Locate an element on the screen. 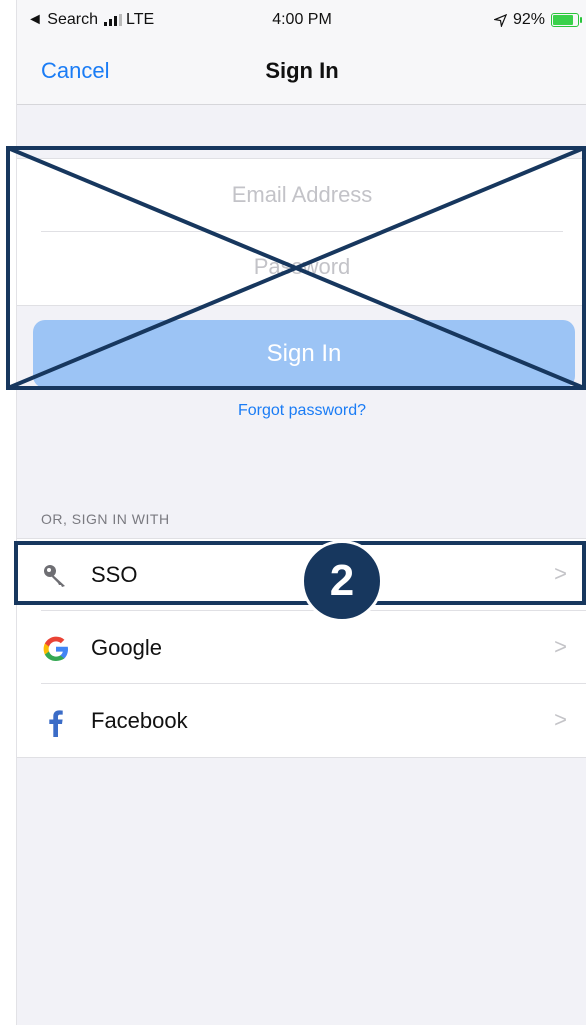  google-icon is located at coordinates (55, 648).